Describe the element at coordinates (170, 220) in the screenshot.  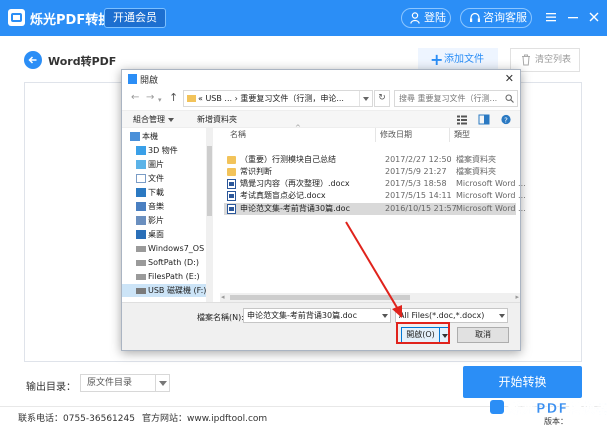
I see `nav-item-videos: 影片` at that location.